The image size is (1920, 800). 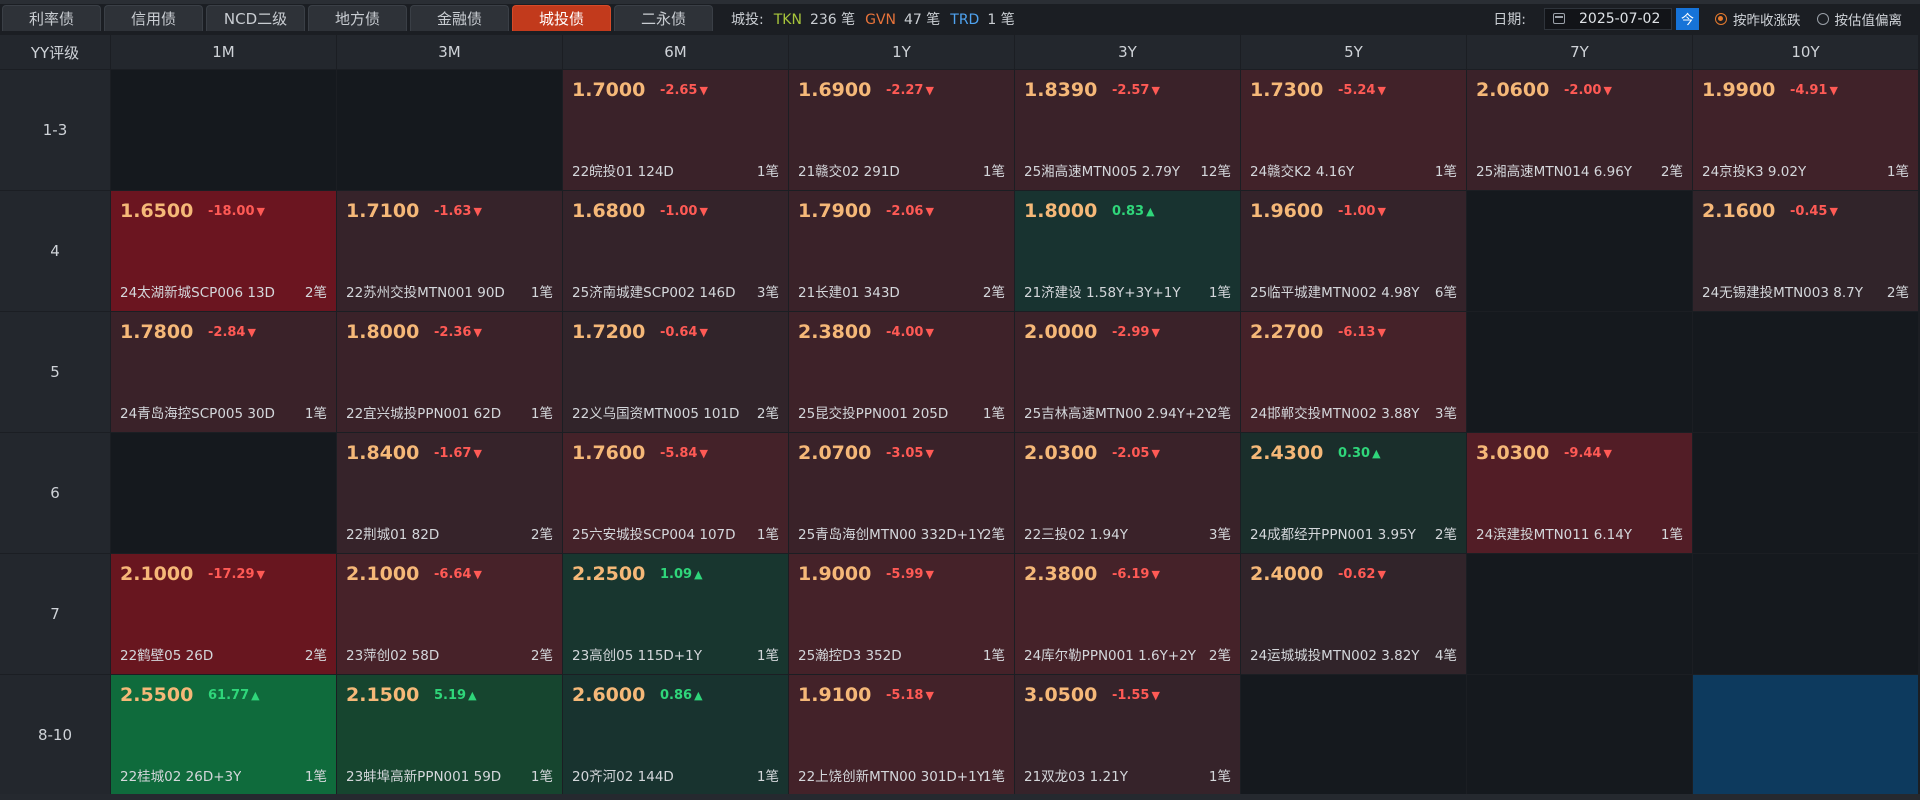 What do you see at coordinates (684, 90) in the screenshot?
I see `change-bp: -2.65 ▼` at bounding box center [684, 90].